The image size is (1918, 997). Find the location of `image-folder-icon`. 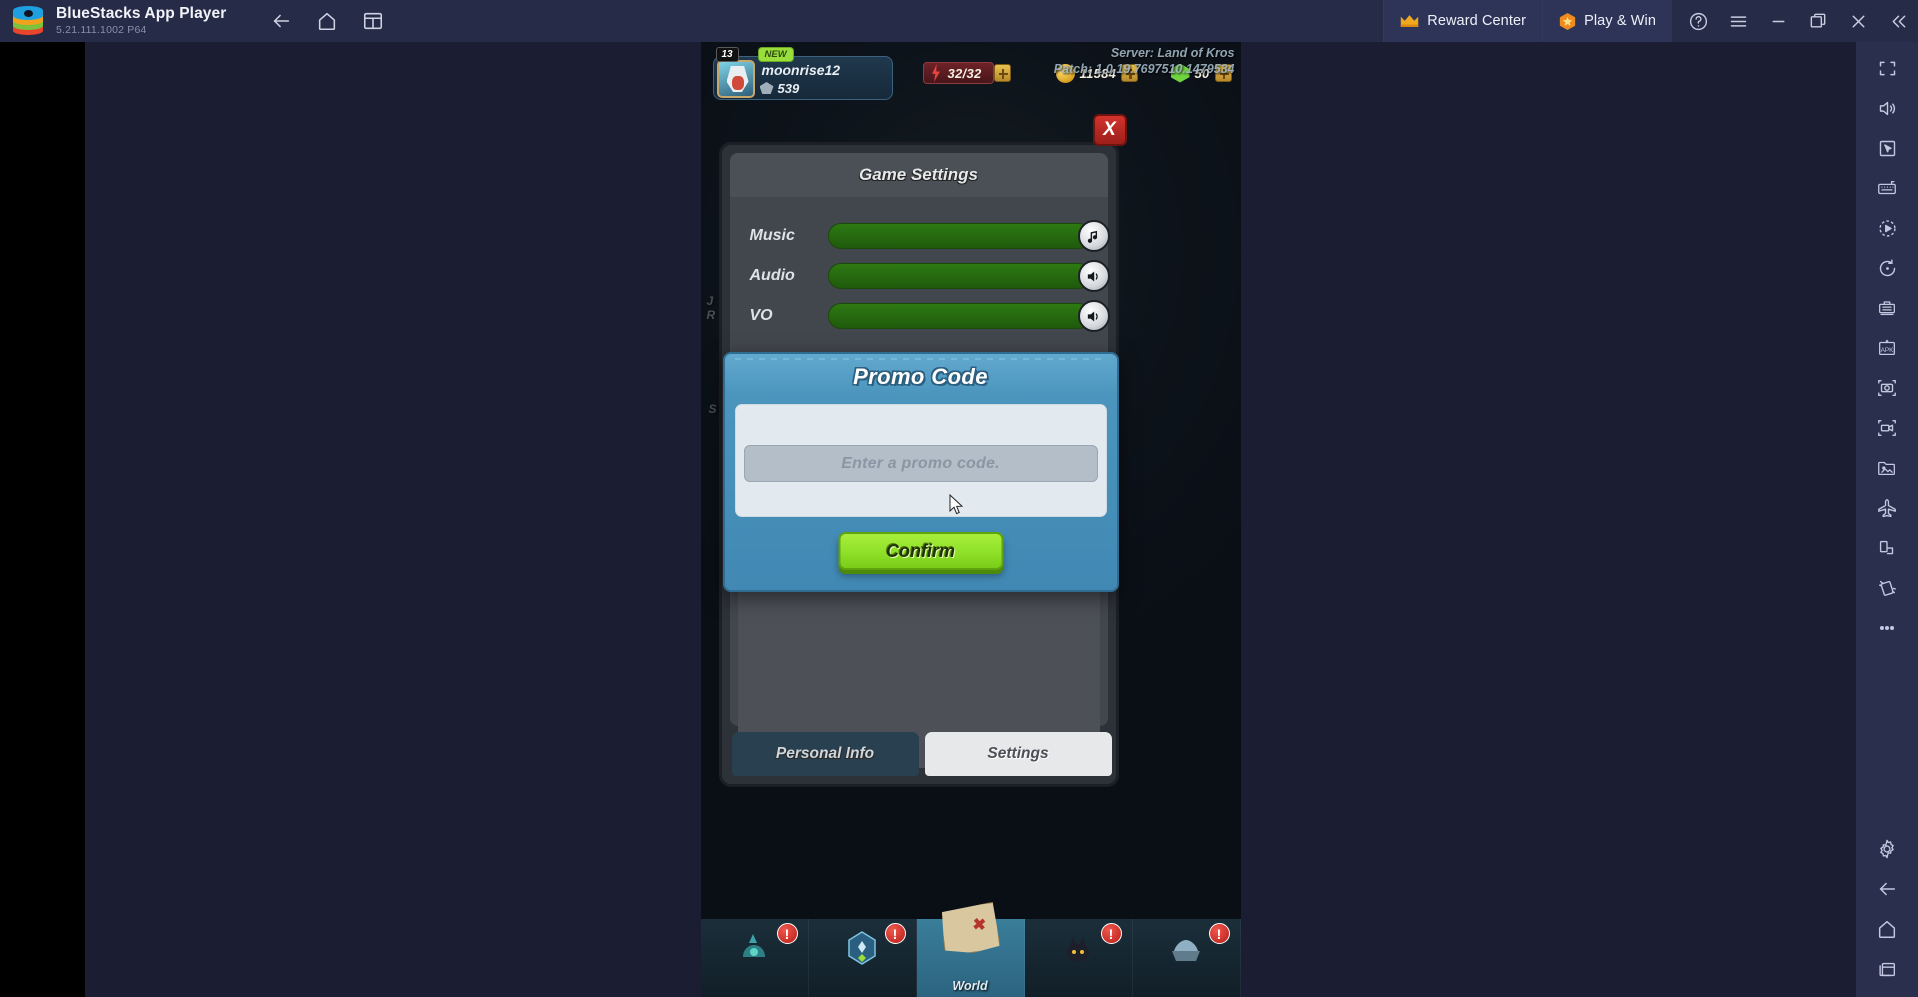

image-folder-icon is located at coordinates (1887, 468).